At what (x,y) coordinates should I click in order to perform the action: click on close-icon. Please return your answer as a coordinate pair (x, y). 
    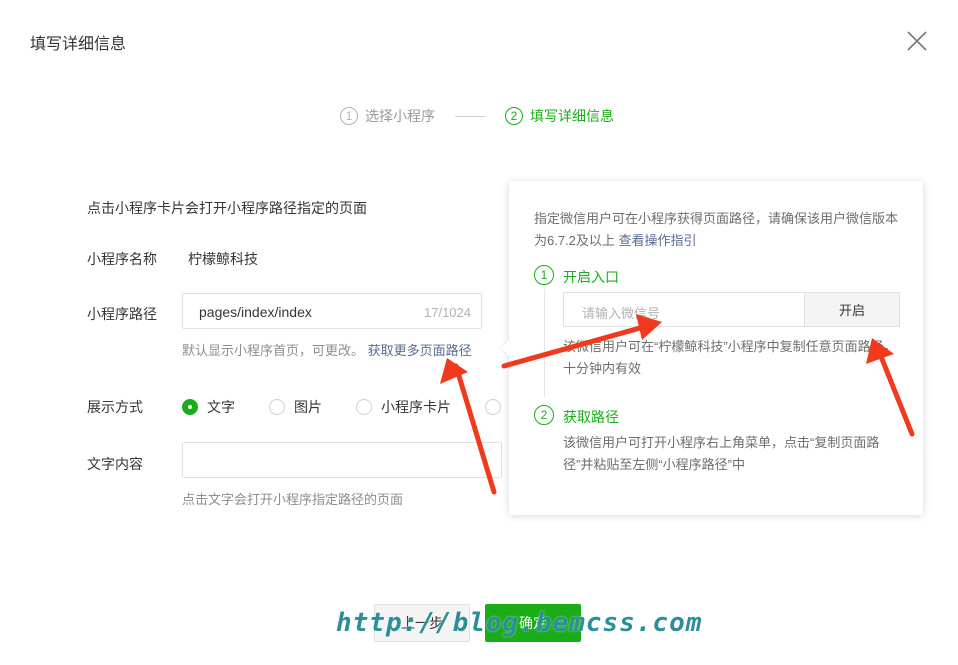
    Looking at the image, I should click on (917, 41).